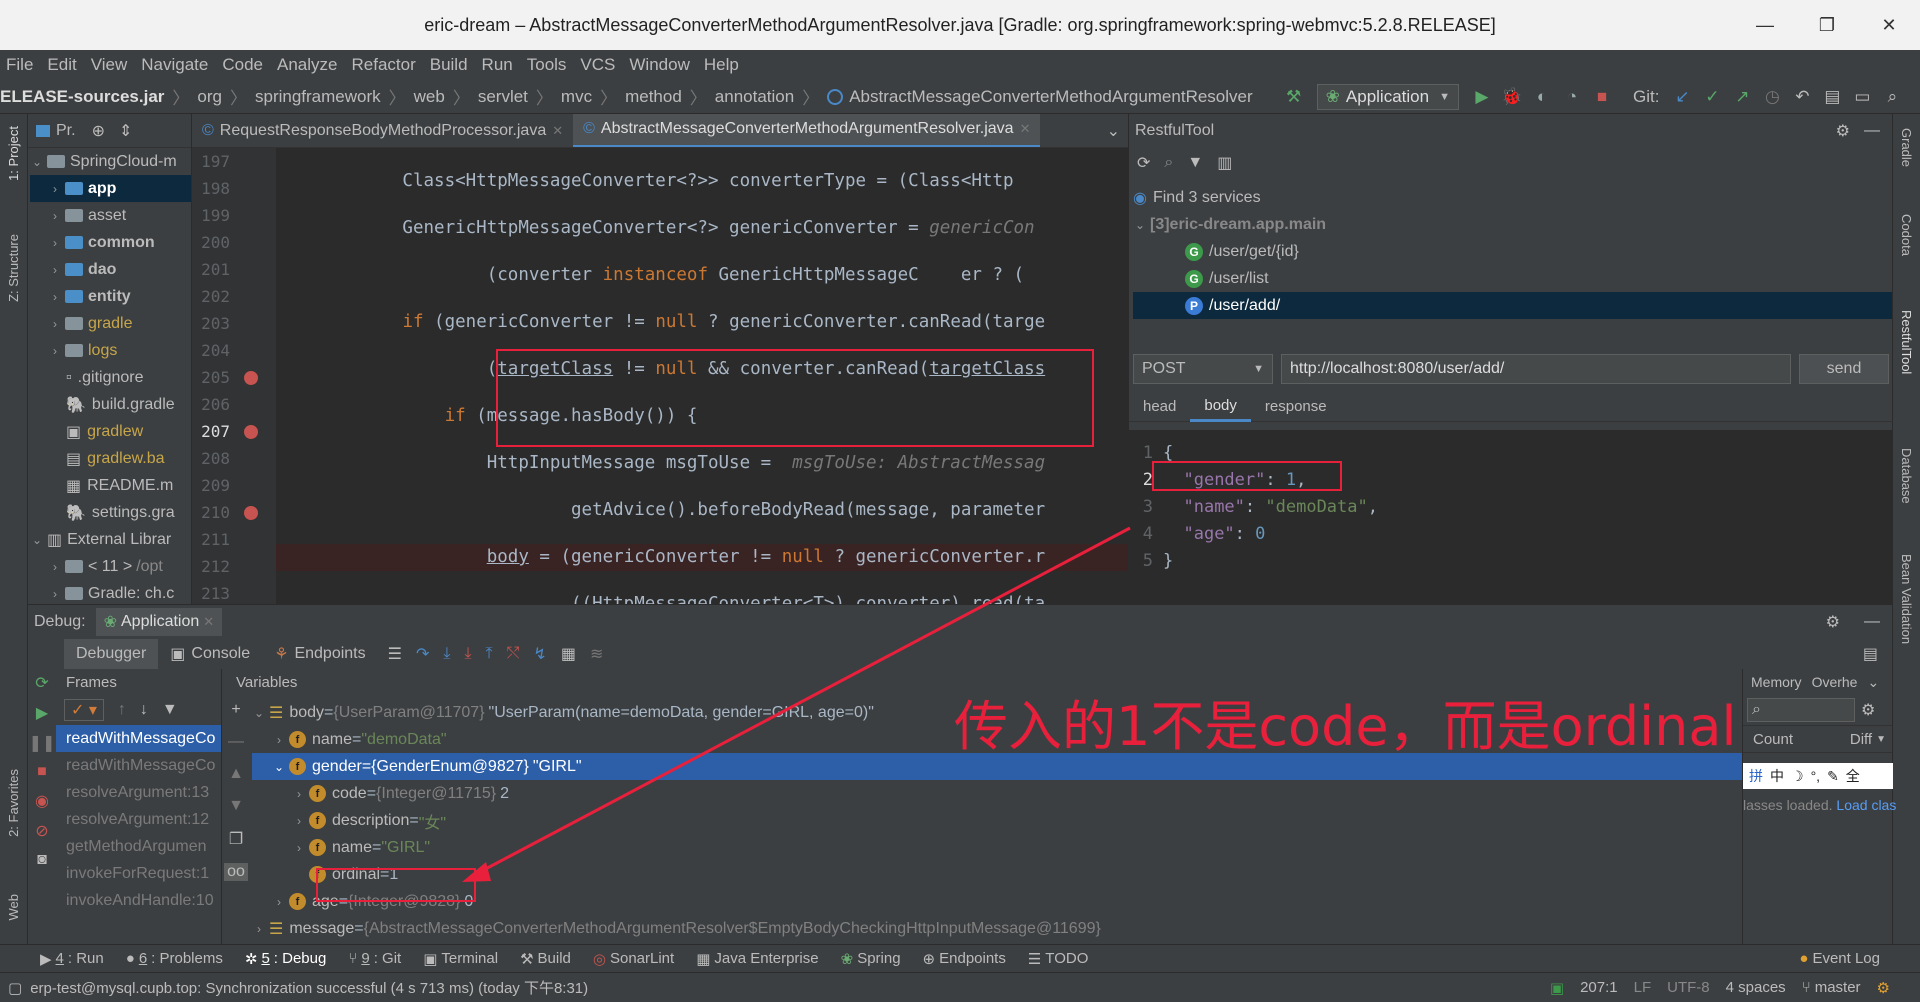 Image resolution: width=1920 pixels, height=1002 pixels. I want to click on menu-icon: ☰, so click(395, 654).